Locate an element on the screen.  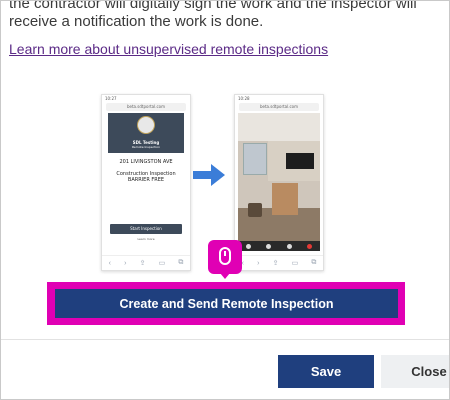
arrow-right-icon is located at coordinates (209, 175).